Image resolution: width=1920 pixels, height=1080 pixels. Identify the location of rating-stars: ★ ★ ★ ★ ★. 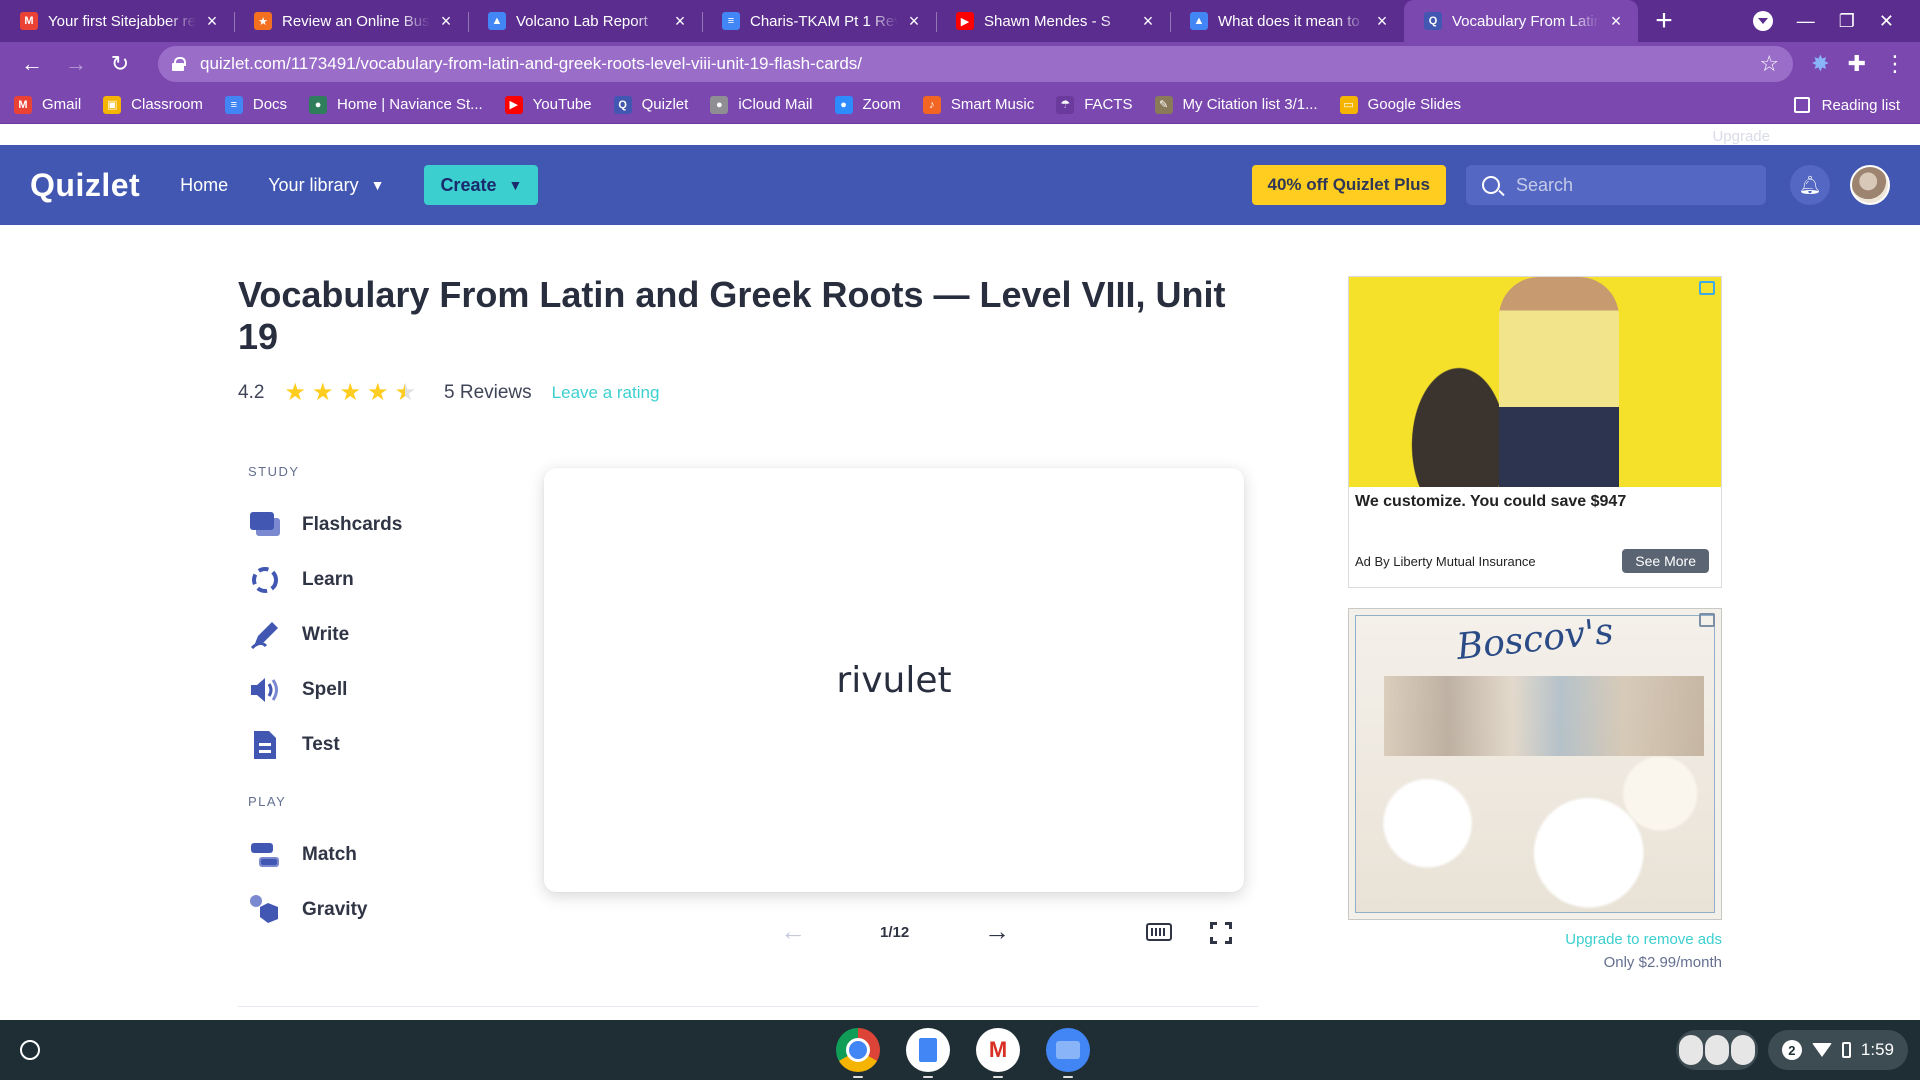
(350, 392).